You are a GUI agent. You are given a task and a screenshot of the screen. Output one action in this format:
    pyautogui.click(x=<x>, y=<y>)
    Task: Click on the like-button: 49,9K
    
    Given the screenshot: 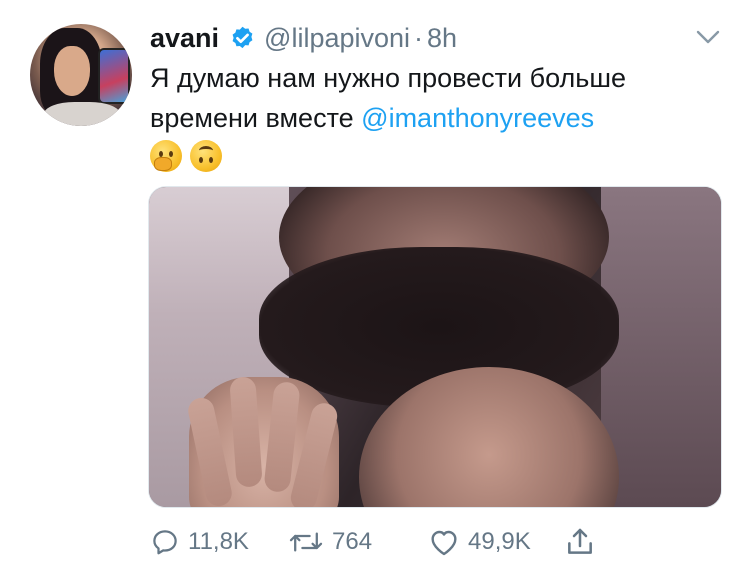 What is the action you would take?
    pyautogui.click(x=479, y=542)
    